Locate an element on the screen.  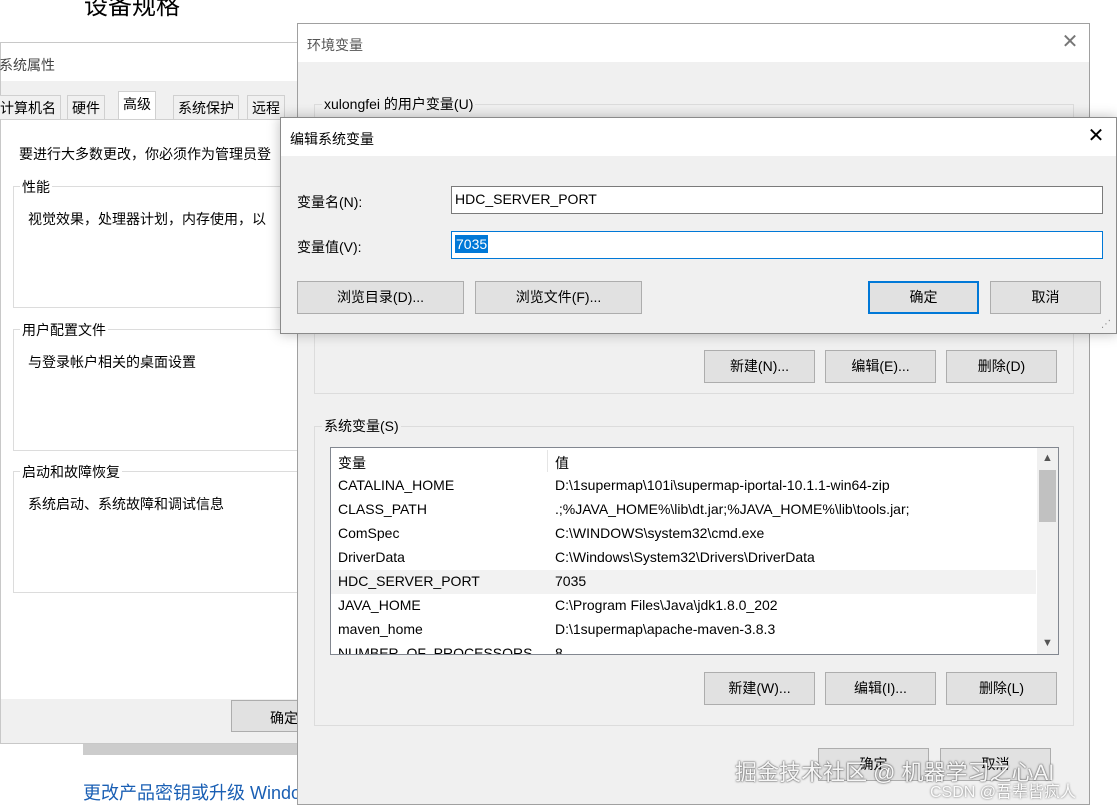
scrollbar-thumb is located at coordinates (1047, 496).